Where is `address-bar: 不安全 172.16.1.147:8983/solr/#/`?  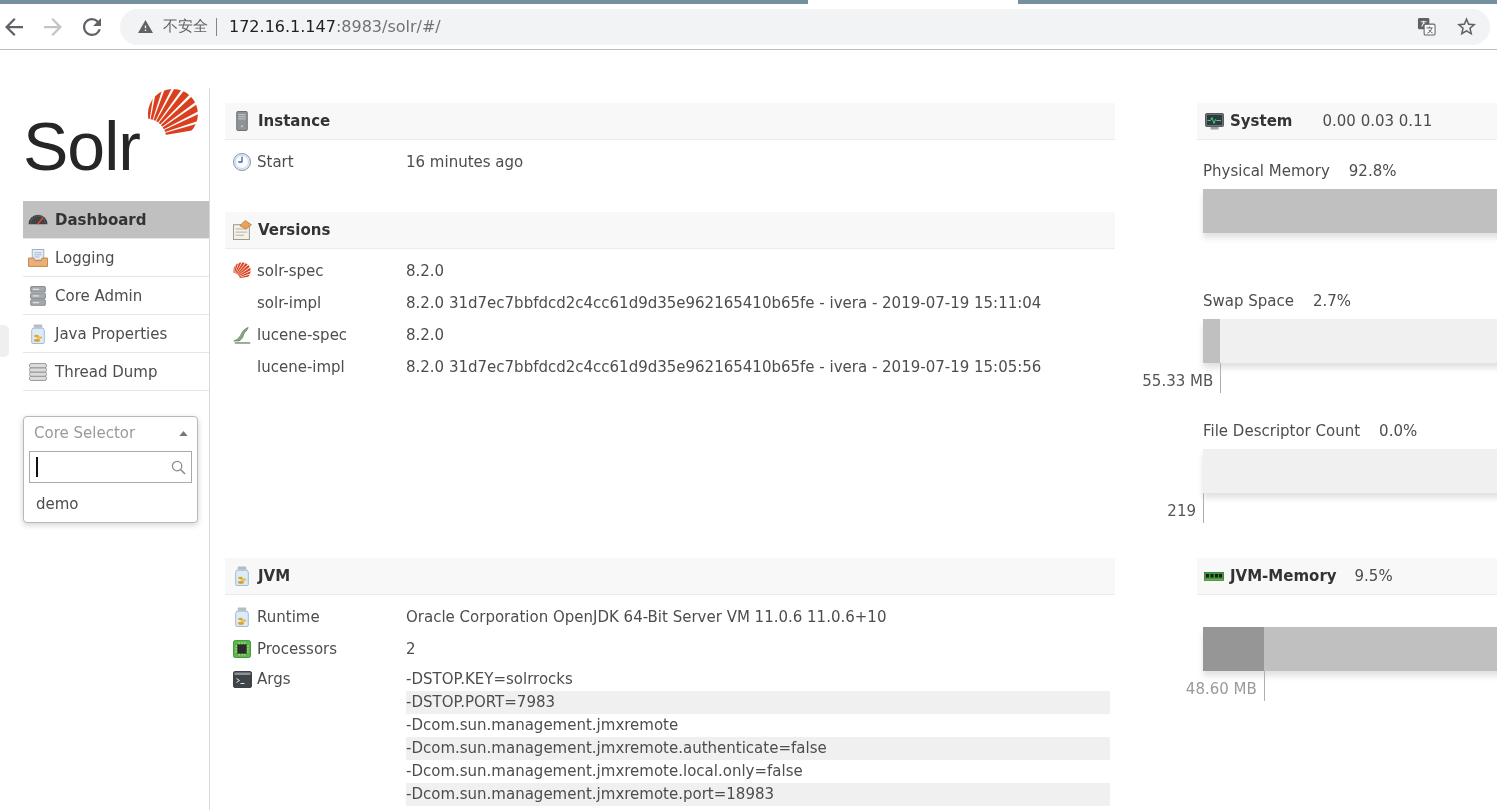
address-bar: 不安全 172.16.1.147:8983/solr/#/ is located at coordinates (805, 26).